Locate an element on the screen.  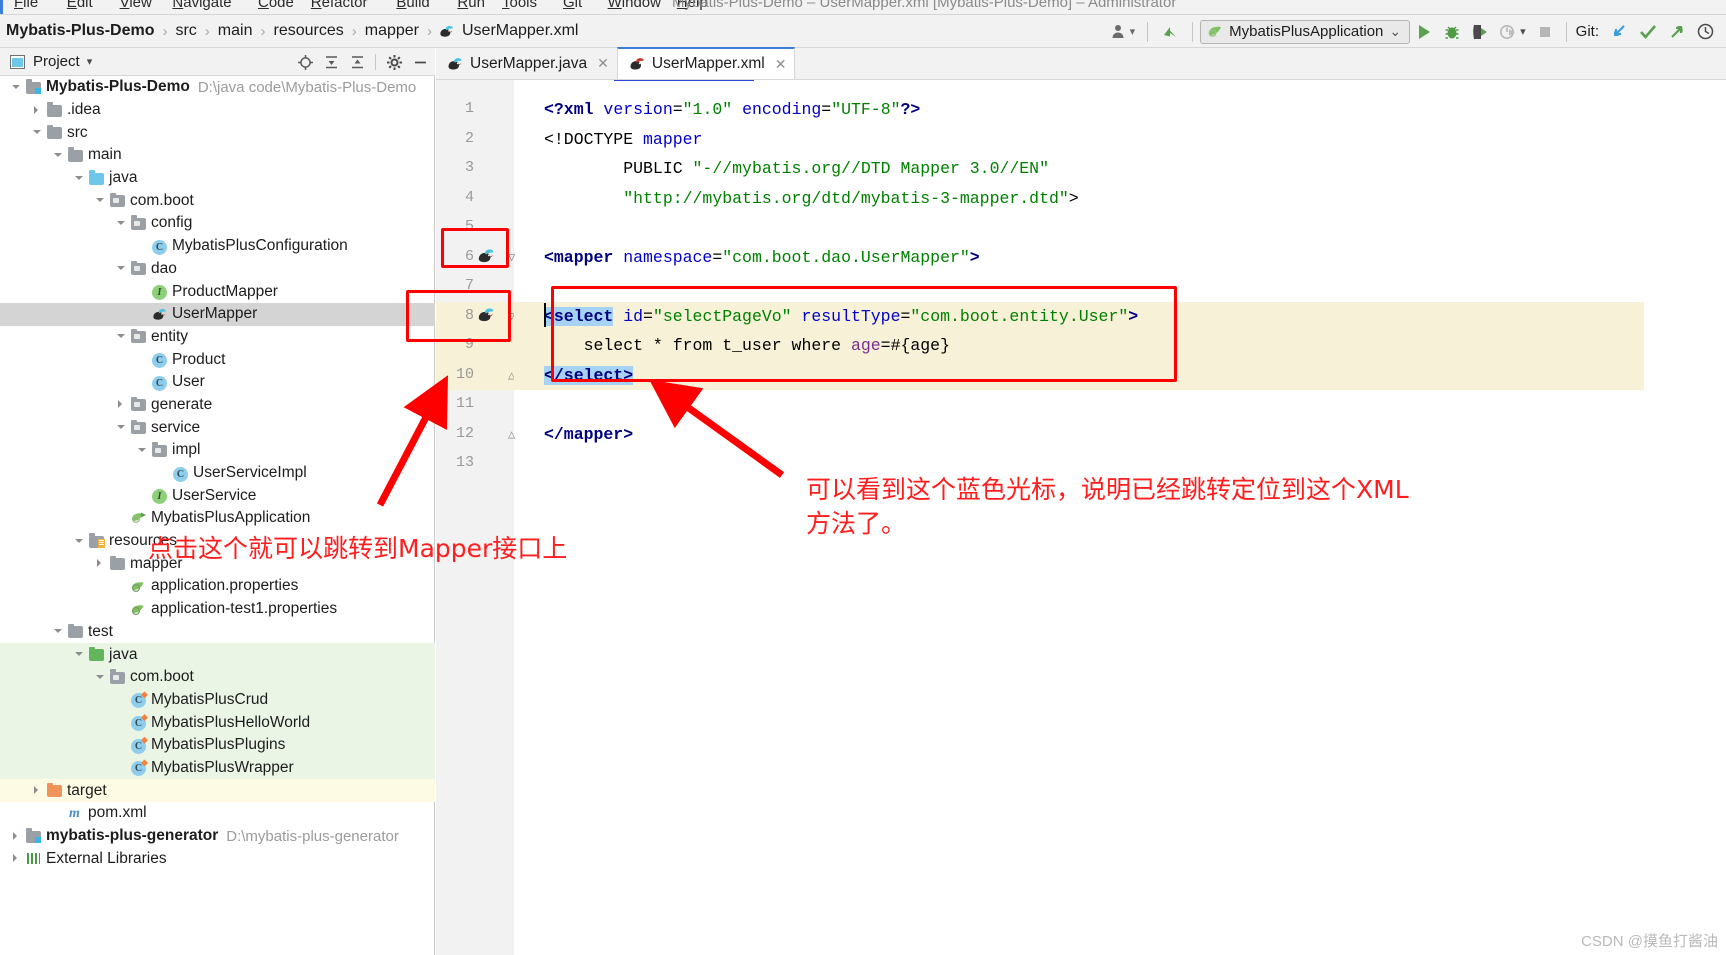
code-line-9: select * from t_user where age=#{age} is located at coordinates (747, 345).